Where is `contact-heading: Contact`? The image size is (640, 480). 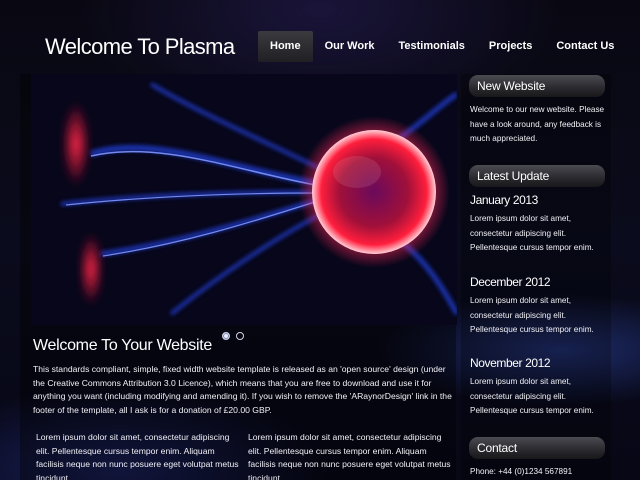 contact-heading: Contact is located at coordinates (537, 448).